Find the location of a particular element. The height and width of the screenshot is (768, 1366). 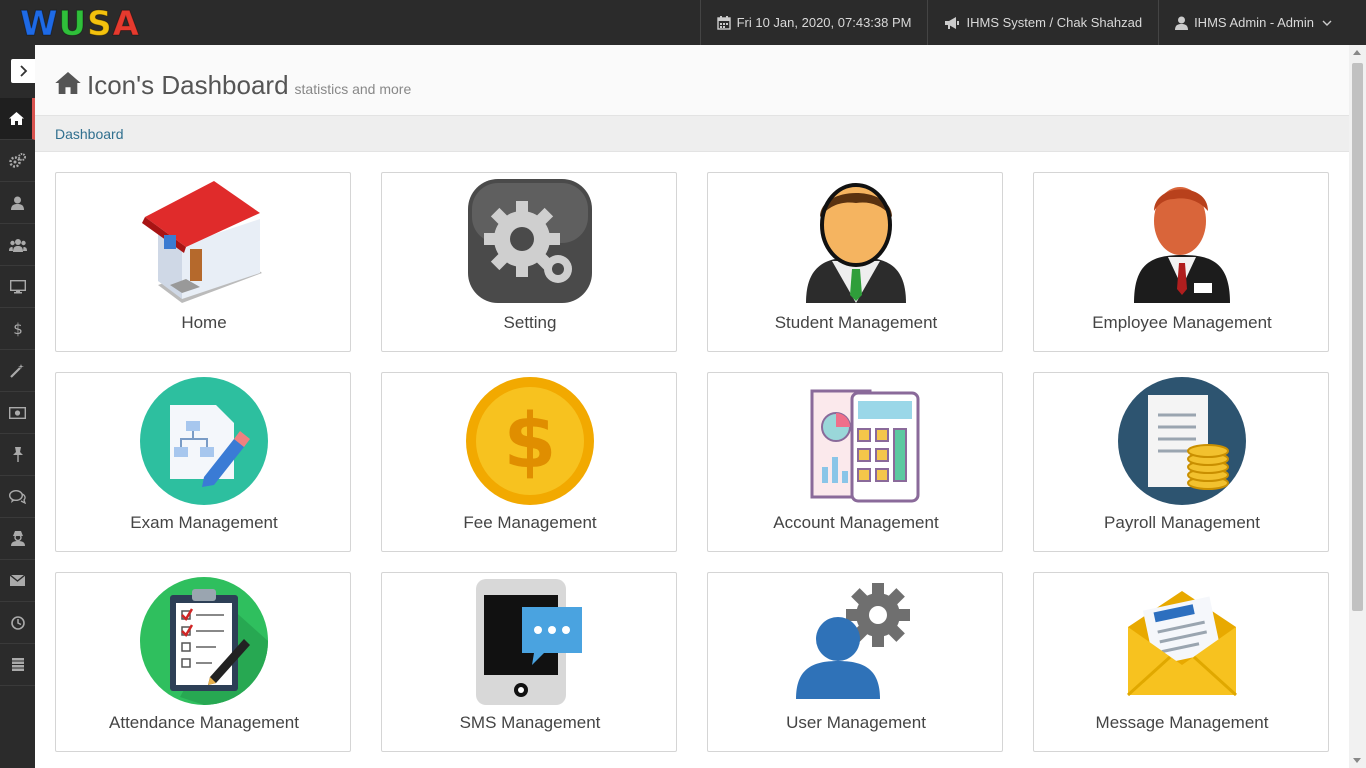

tile-payroll-management: Payroll Management is located at coordinates (1181, 462).